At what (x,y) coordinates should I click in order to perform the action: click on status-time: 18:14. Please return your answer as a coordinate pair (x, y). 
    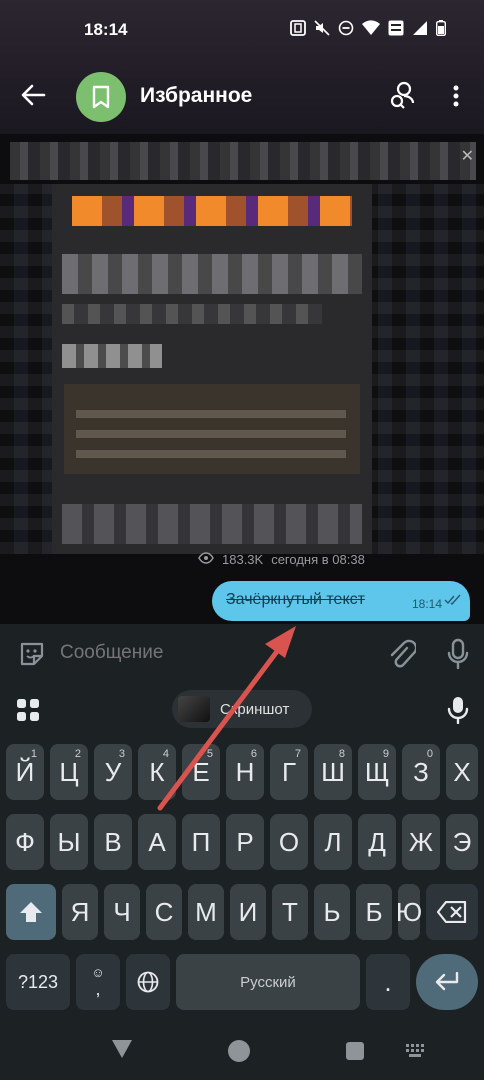
    Looking at the image, I should click on (106, 29).